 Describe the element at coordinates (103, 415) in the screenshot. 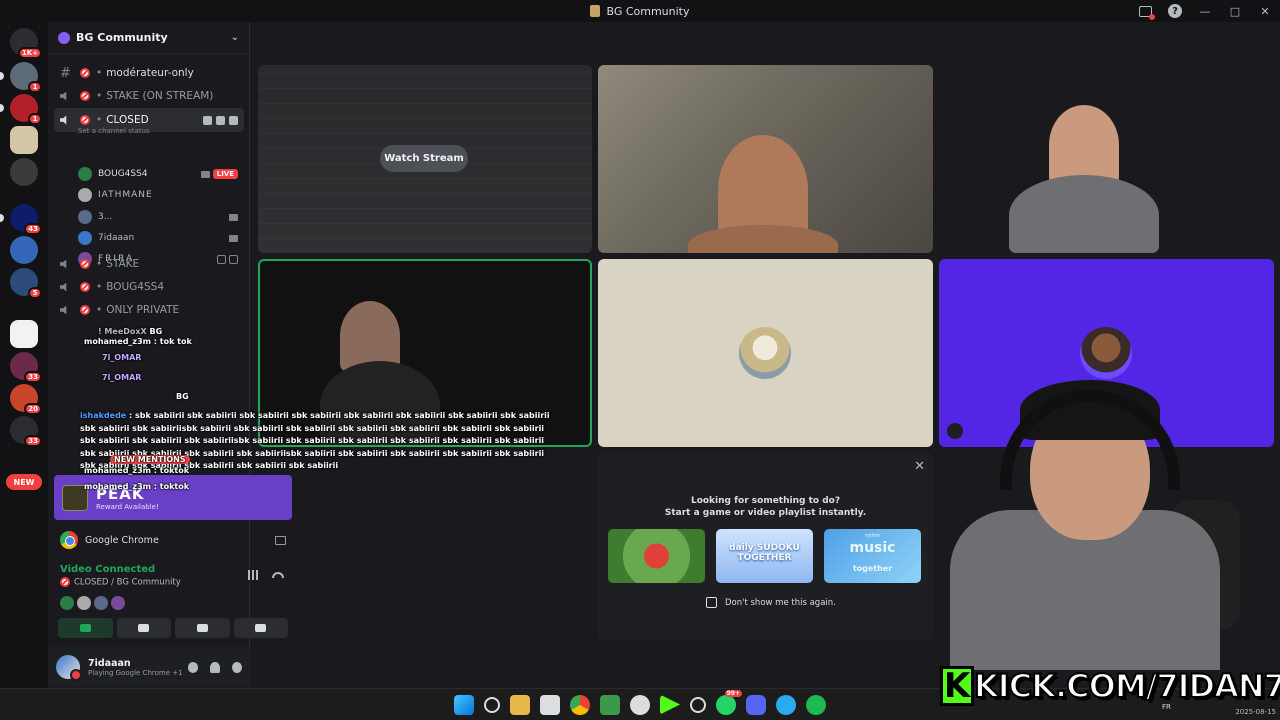

I see `chat-user: ishakdede` at that location.